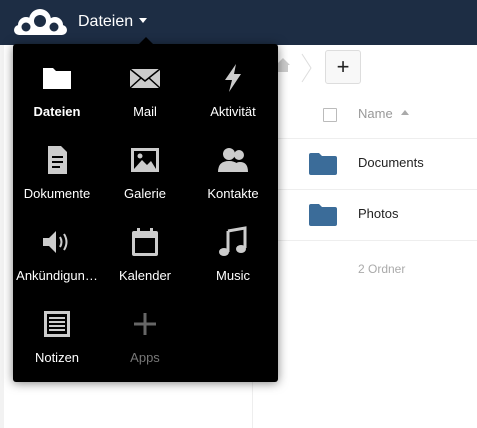 The height and width of the screenshot is (428, 477). I want to click on app-menu-item-activity: Aktivität, so click(233, 85).